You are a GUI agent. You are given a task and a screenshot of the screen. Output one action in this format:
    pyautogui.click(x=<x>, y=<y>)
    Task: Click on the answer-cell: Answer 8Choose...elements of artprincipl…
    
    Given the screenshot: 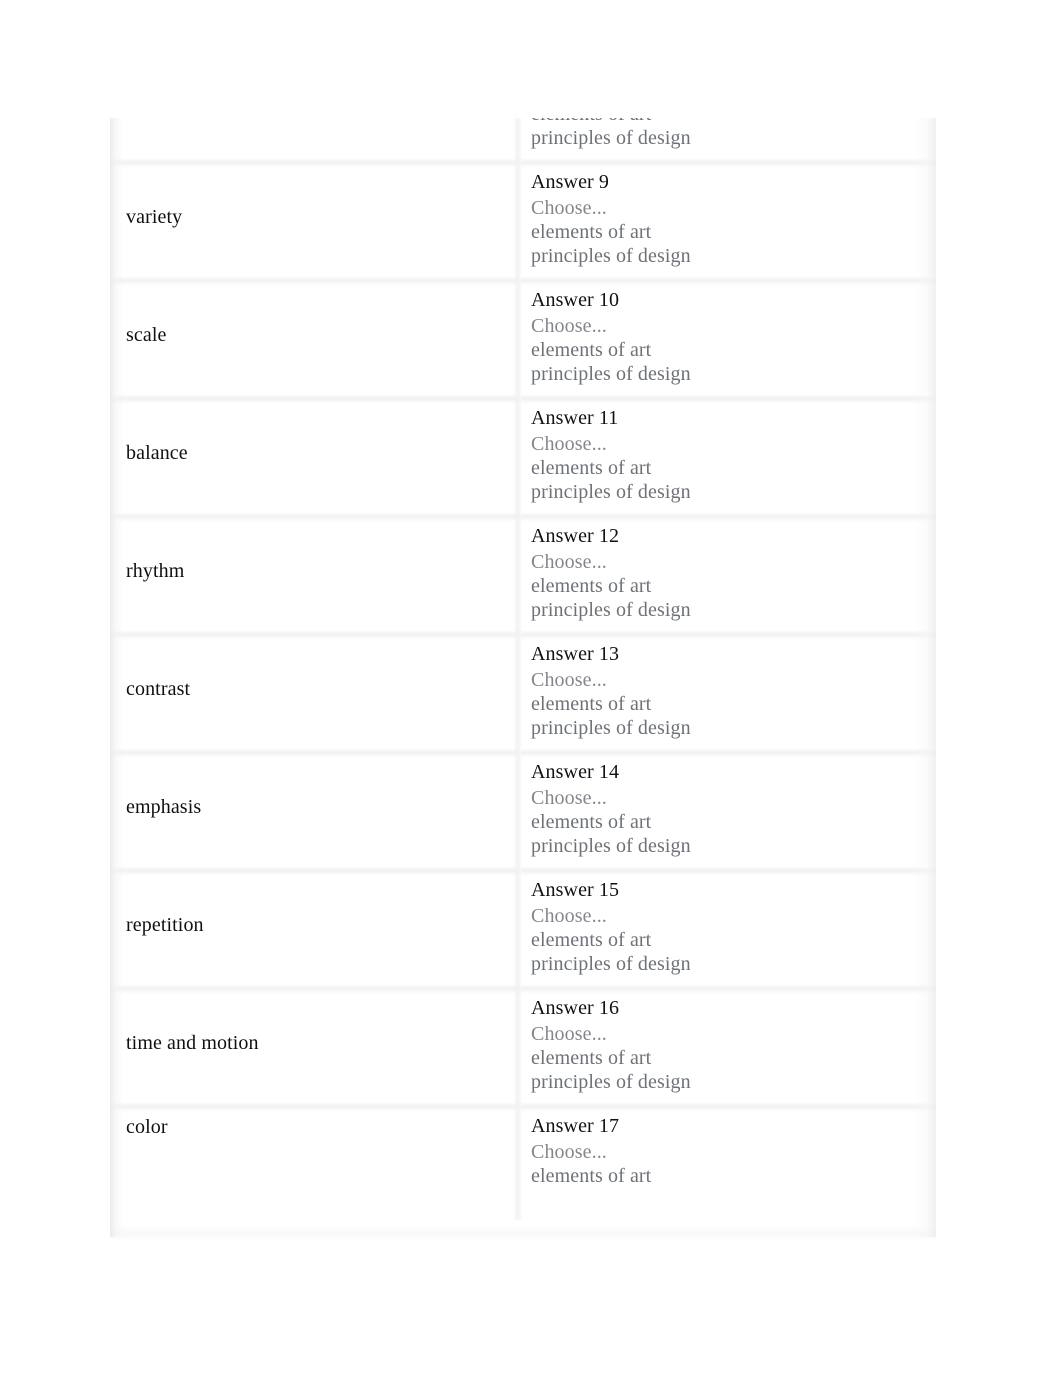 What is the action you would take?
    pyautogui.click(x=729, y=138)
    